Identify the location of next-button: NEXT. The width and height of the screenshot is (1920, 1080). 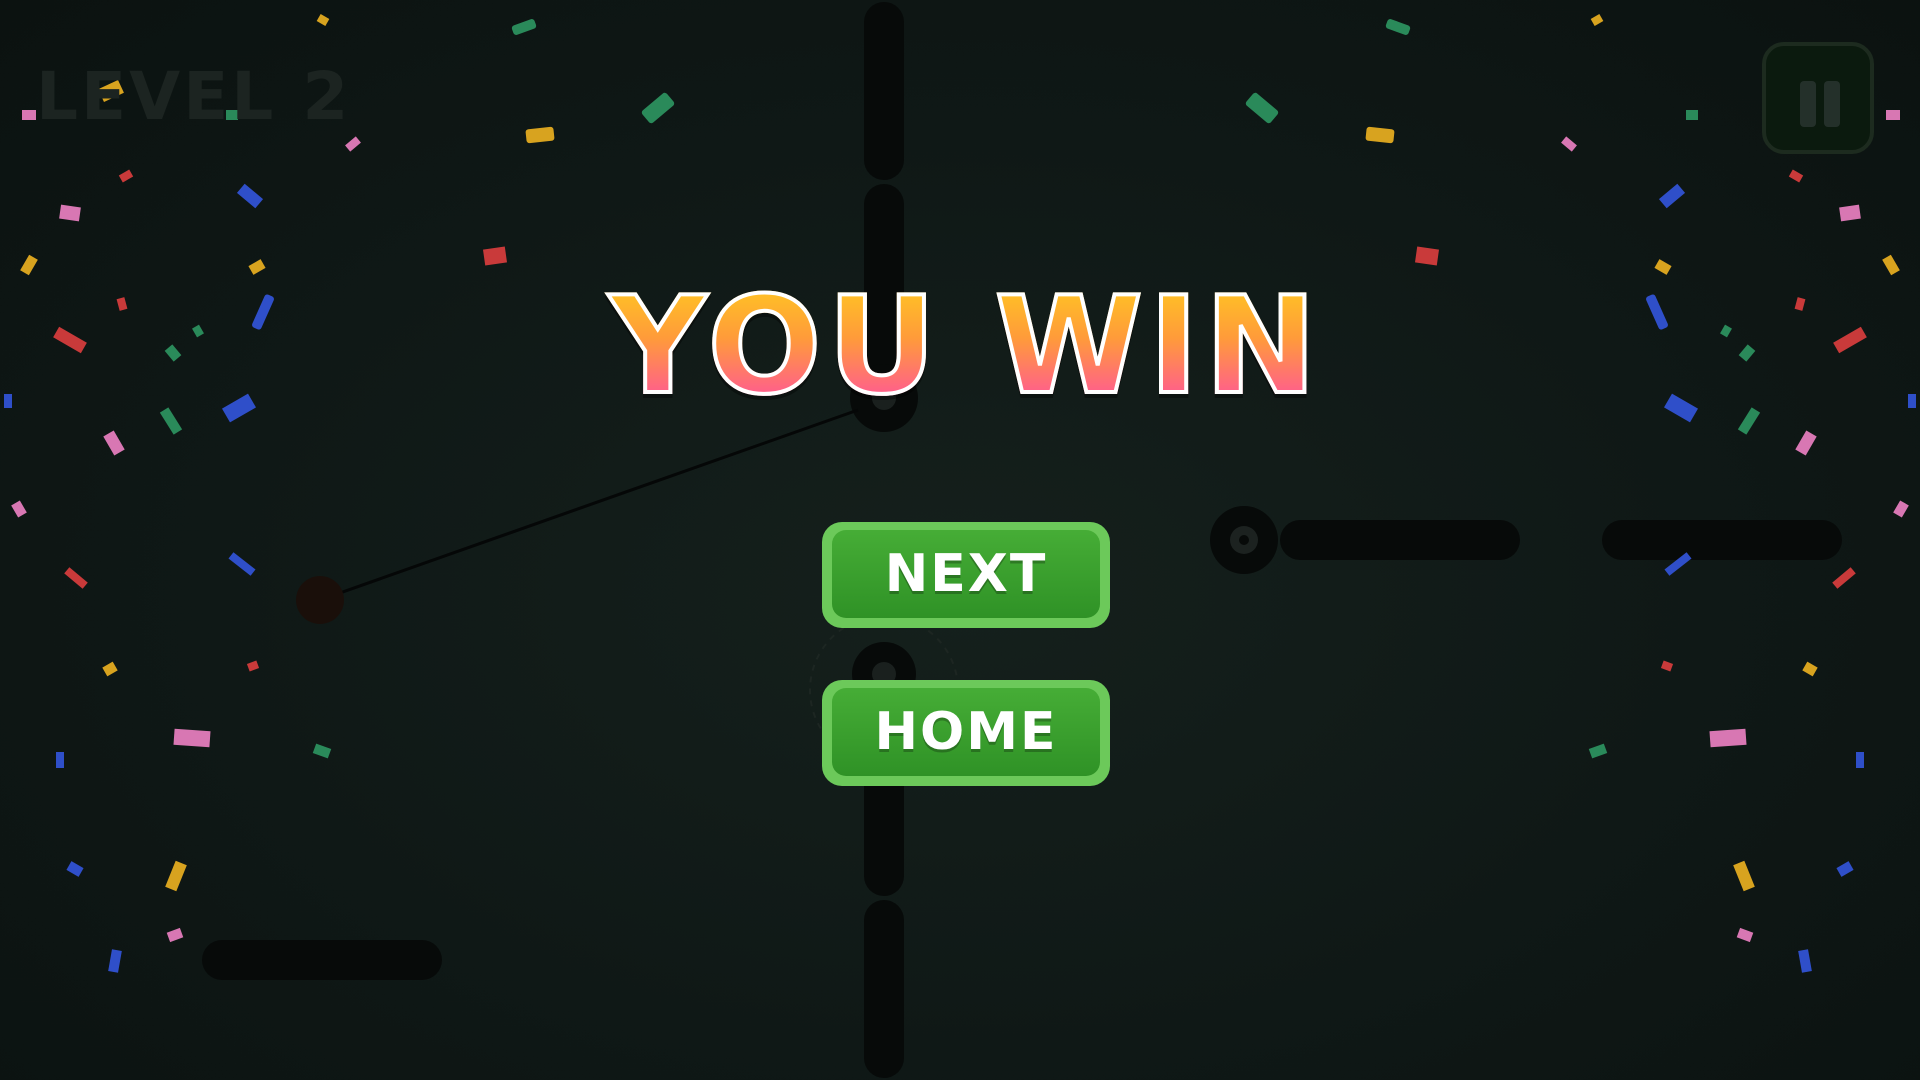
(966, 575).